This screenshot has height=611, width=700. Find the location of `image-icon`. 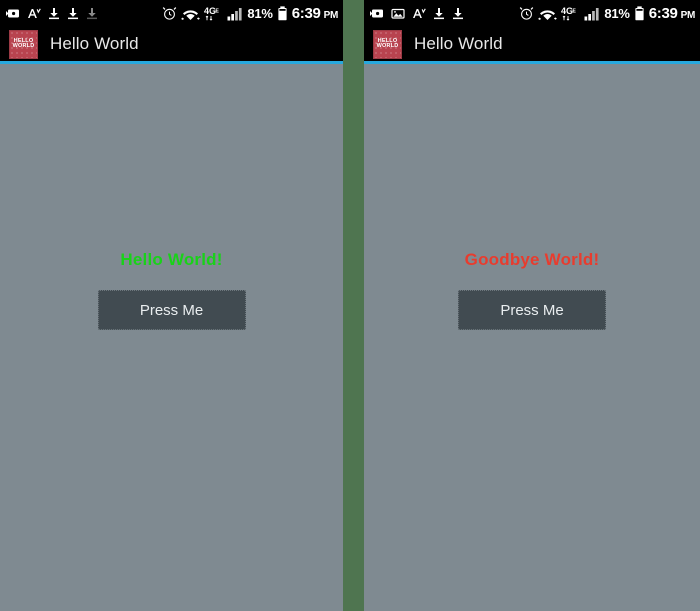

image-icon is located at coordinates (398, 13).